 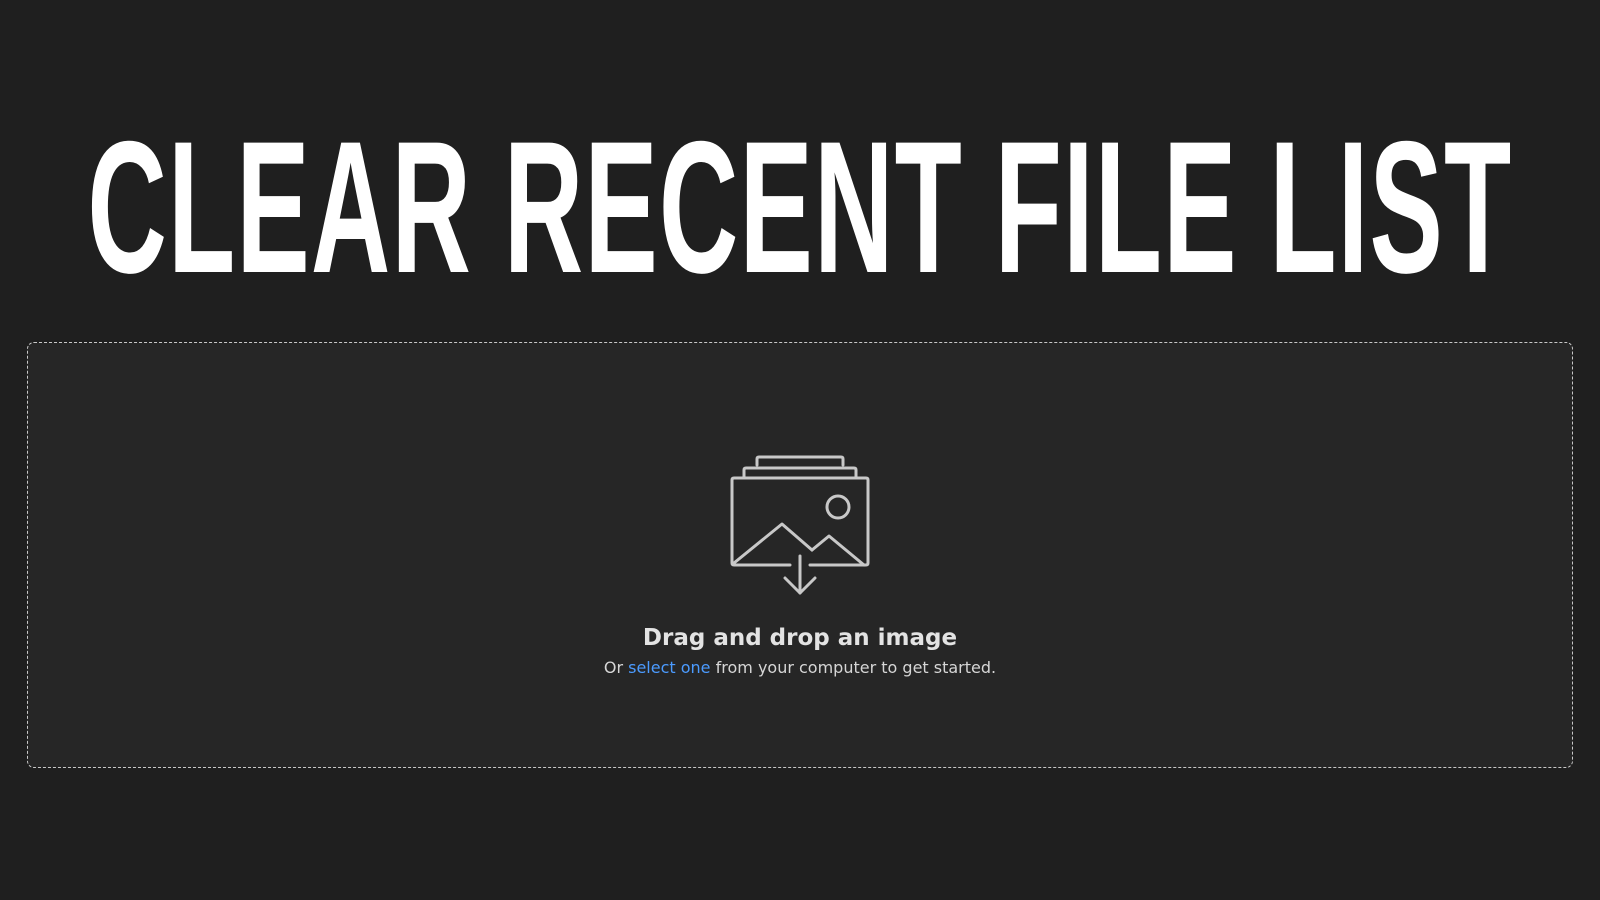 What do you see at coordinates (669, 667) in the screenshot?
I see `select-file-link: select one` at bounding box center [669, 667].